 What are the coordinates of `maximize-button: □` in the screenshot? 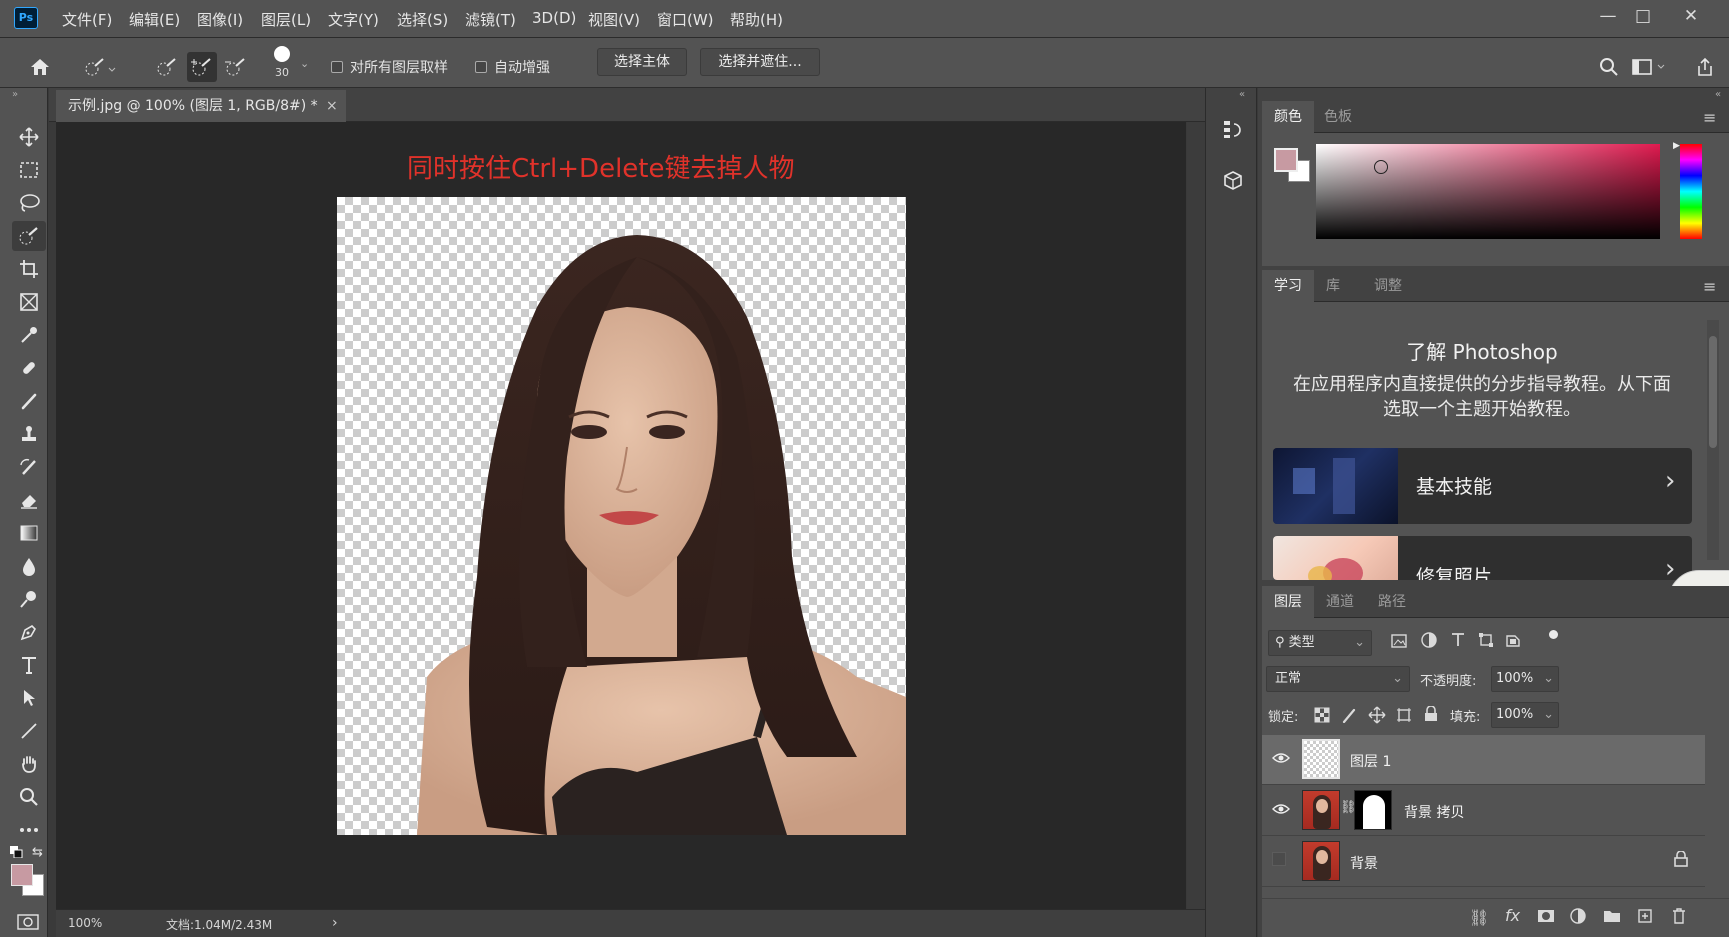 It's located at (1643, 16).